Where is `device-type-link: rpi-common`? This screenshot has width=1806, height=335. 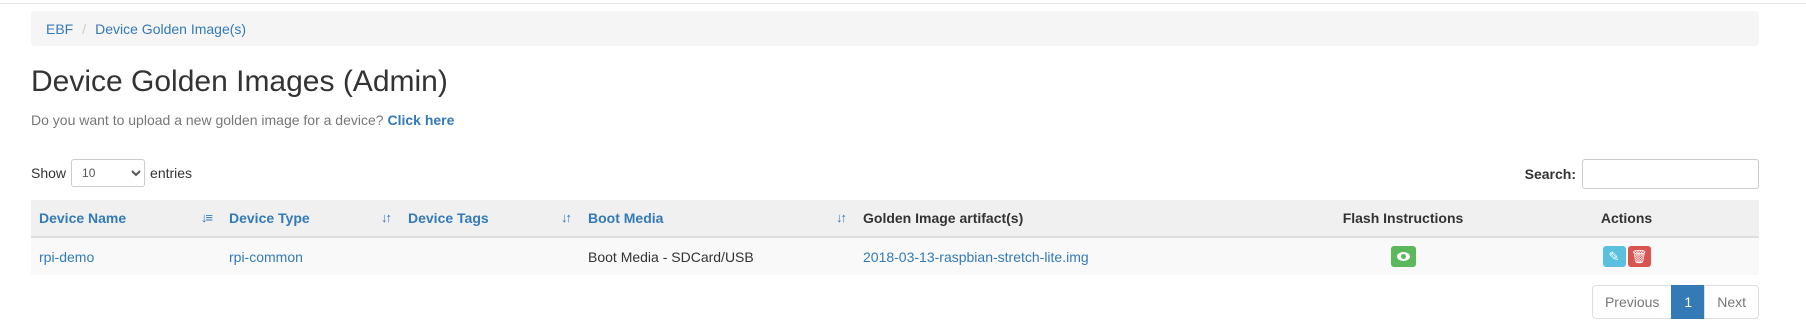
device-type-link: rpi-common is located at coordinates (266, 257).